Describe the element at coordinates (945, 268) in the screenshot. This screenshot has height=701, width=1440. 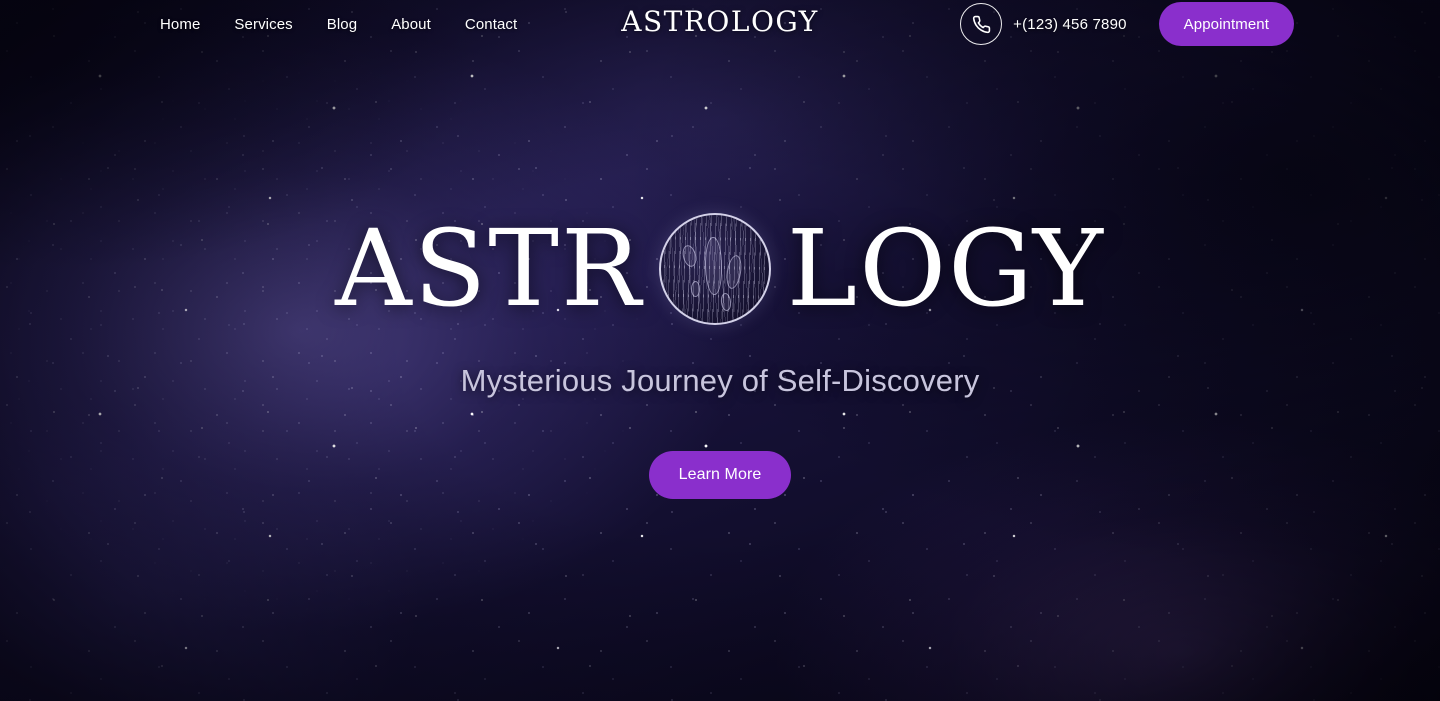
I see `hero-title-right: LOGY` at that location.